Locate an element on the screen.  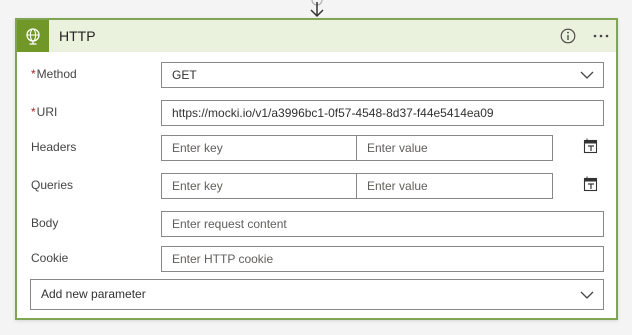
queries-value-placeholder: Enter value is located at coordinates (397, 186).